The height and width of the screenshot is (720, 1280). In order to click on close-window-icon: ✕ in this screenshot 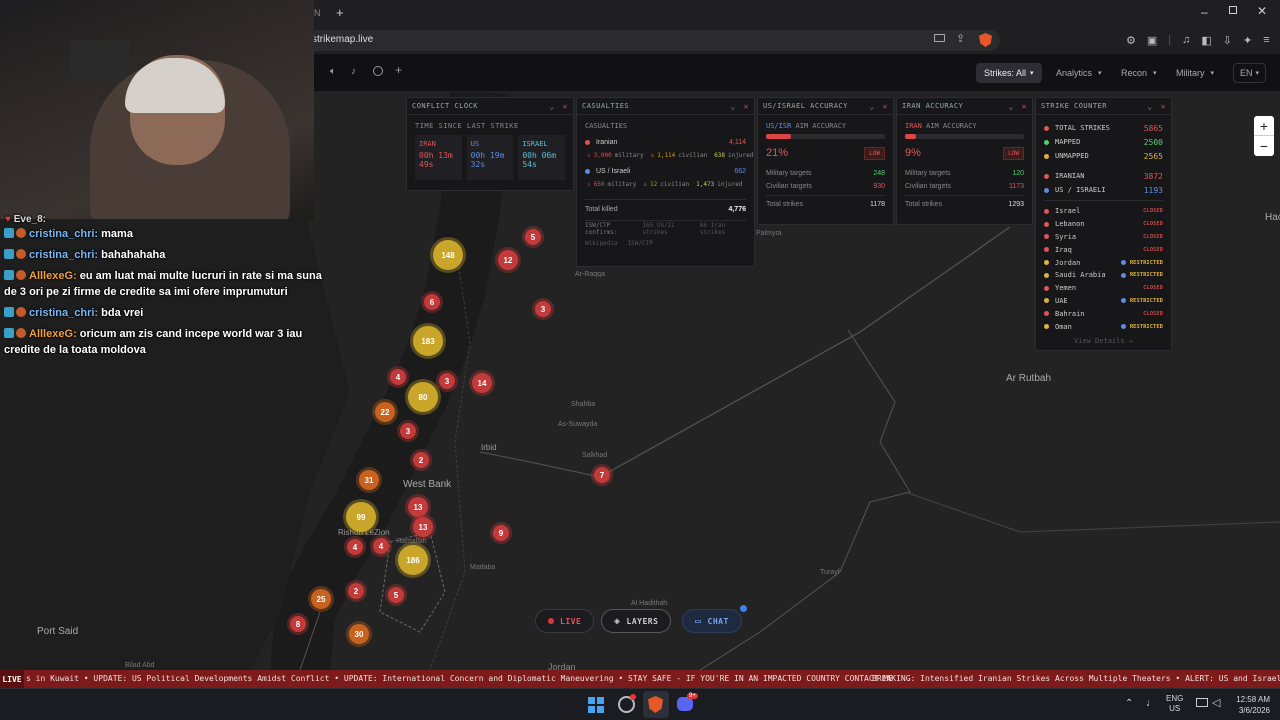, I will do `click(1262, 11)`.